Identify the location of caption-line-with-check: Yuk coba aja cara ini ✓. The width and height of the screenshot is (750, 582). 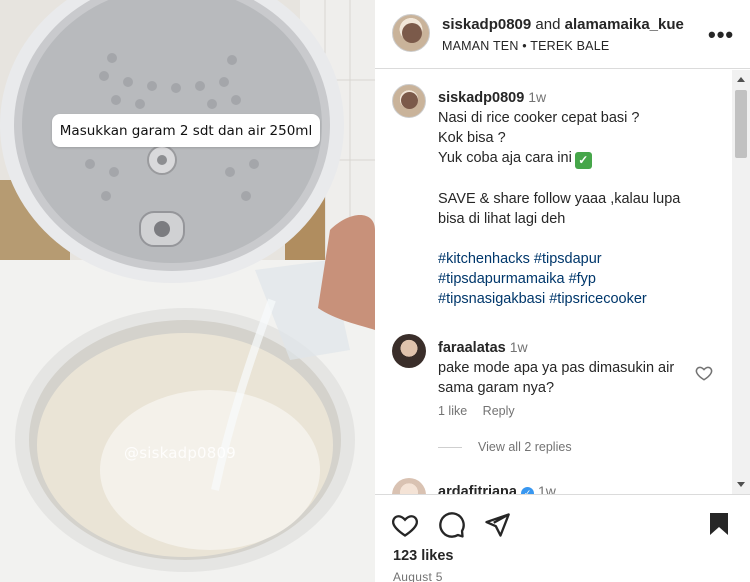
(583, 158).